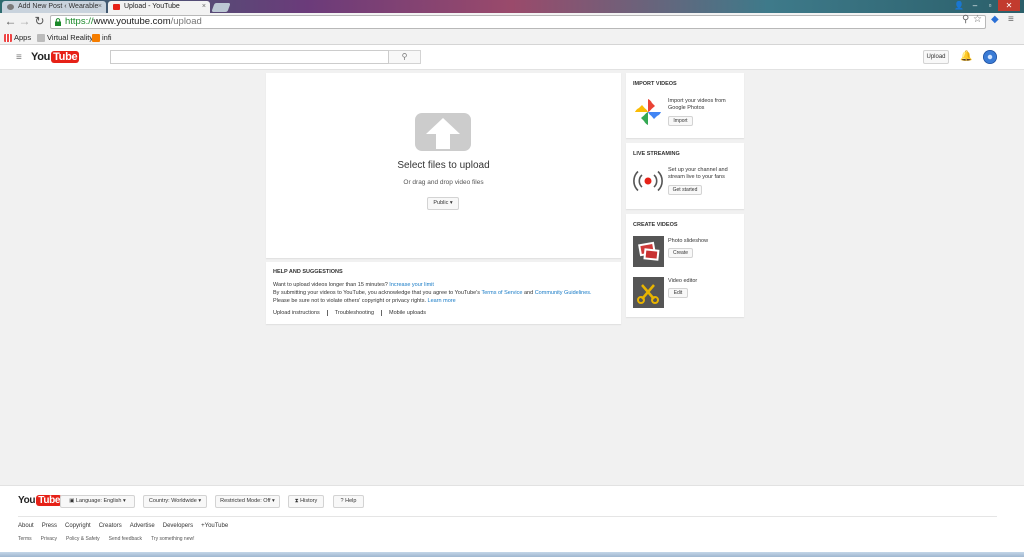 The width and height of the screenshot is (1024, 557). I want to click on new-tab-button, so click(221, 7).